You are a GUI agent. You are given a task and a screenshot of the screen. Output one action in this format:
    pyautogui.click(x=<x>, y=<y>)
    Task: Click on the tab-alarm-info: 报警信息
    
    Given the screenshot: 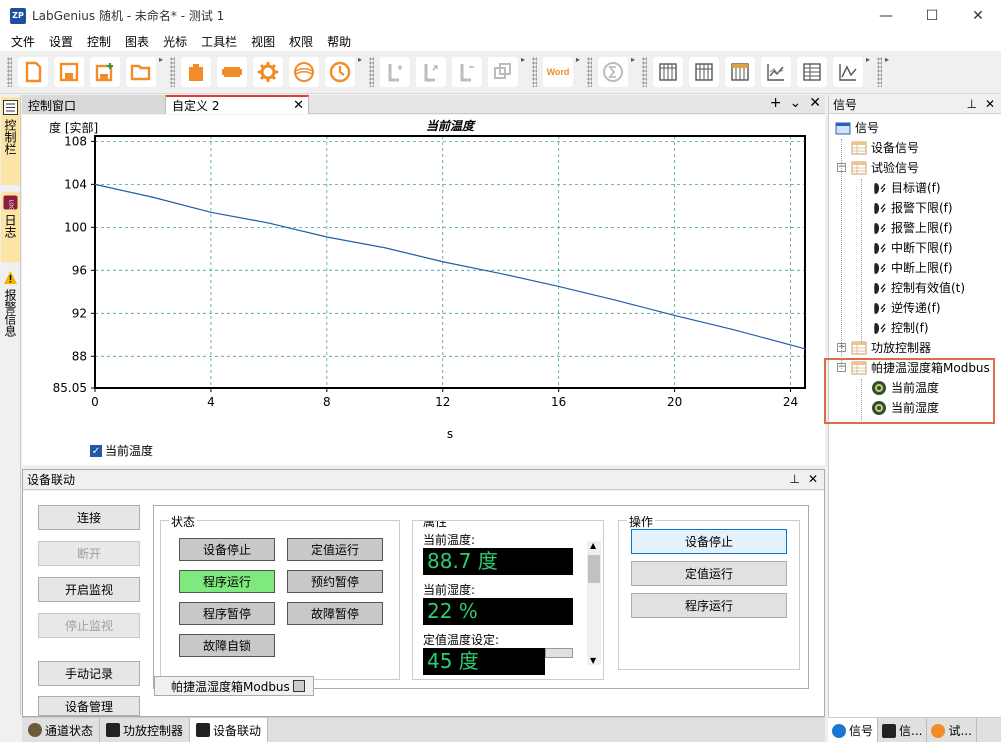 What is the action you would take?
    pyautogui.click(x=10, y=312)
    